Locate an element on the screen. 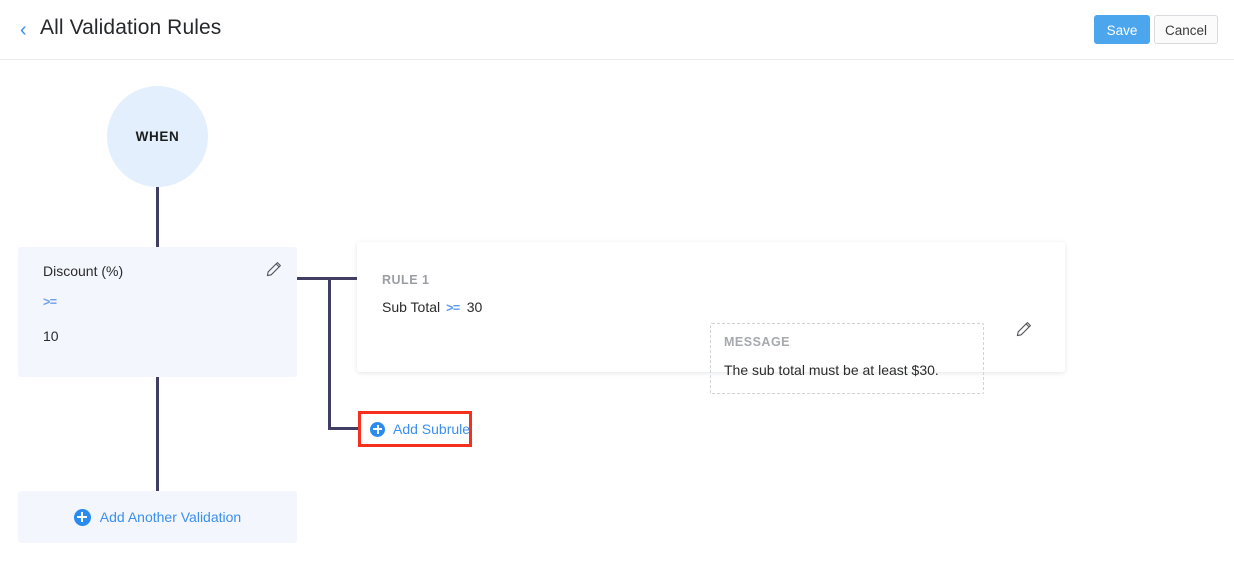 Image resolution: width=1234 pixels, height=567 pixels. rule-expression: Sub Total >= 30 is located at coordinates (432, 307).